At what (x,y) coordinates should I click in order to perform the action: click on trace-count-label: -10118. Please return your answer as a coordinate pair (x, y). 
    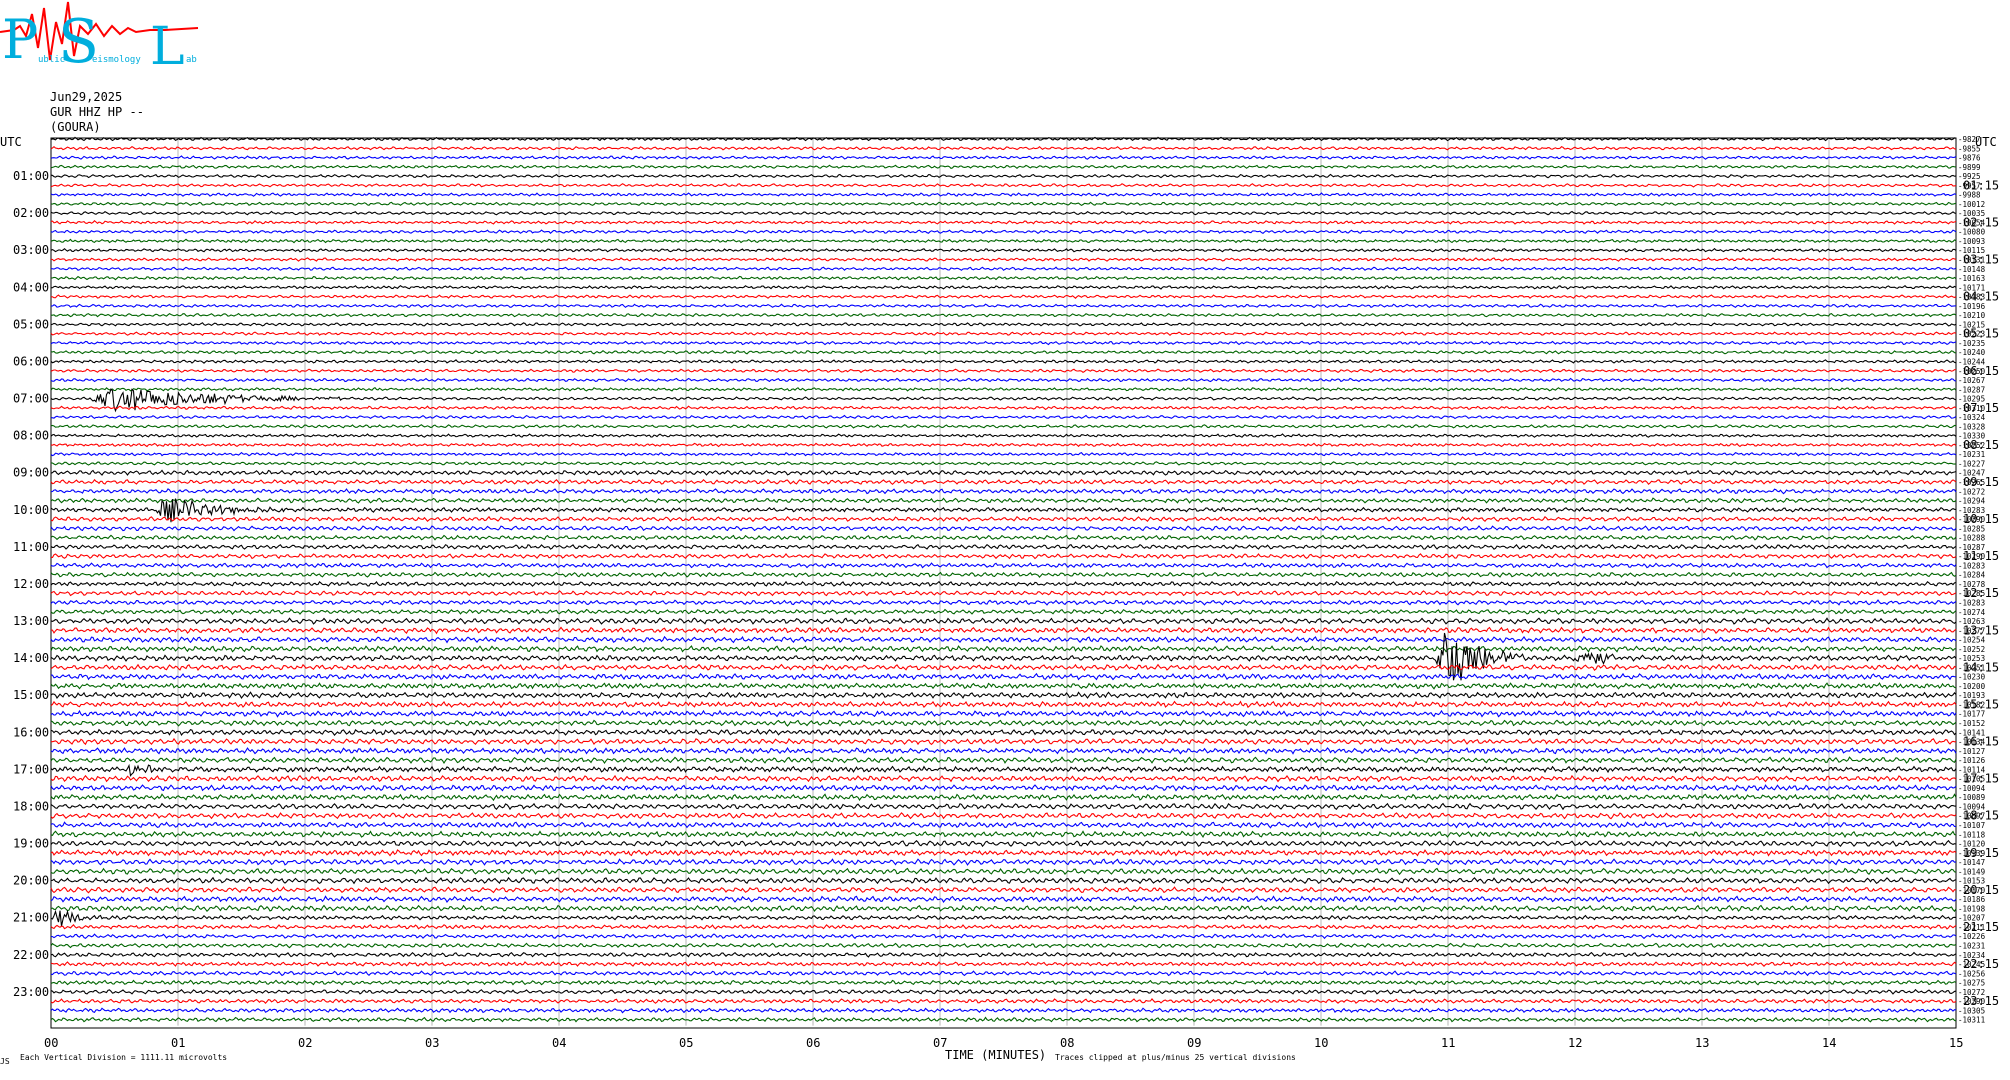
    Looking at the image, I should click on (1972, 834).